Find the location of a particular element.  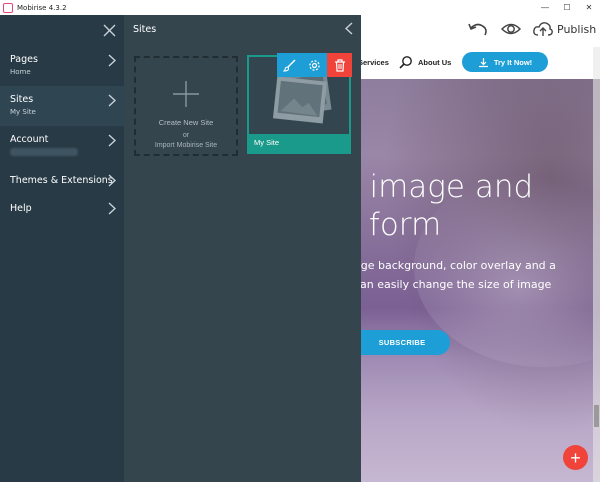

download-icon is located at coordinates (483, 62).